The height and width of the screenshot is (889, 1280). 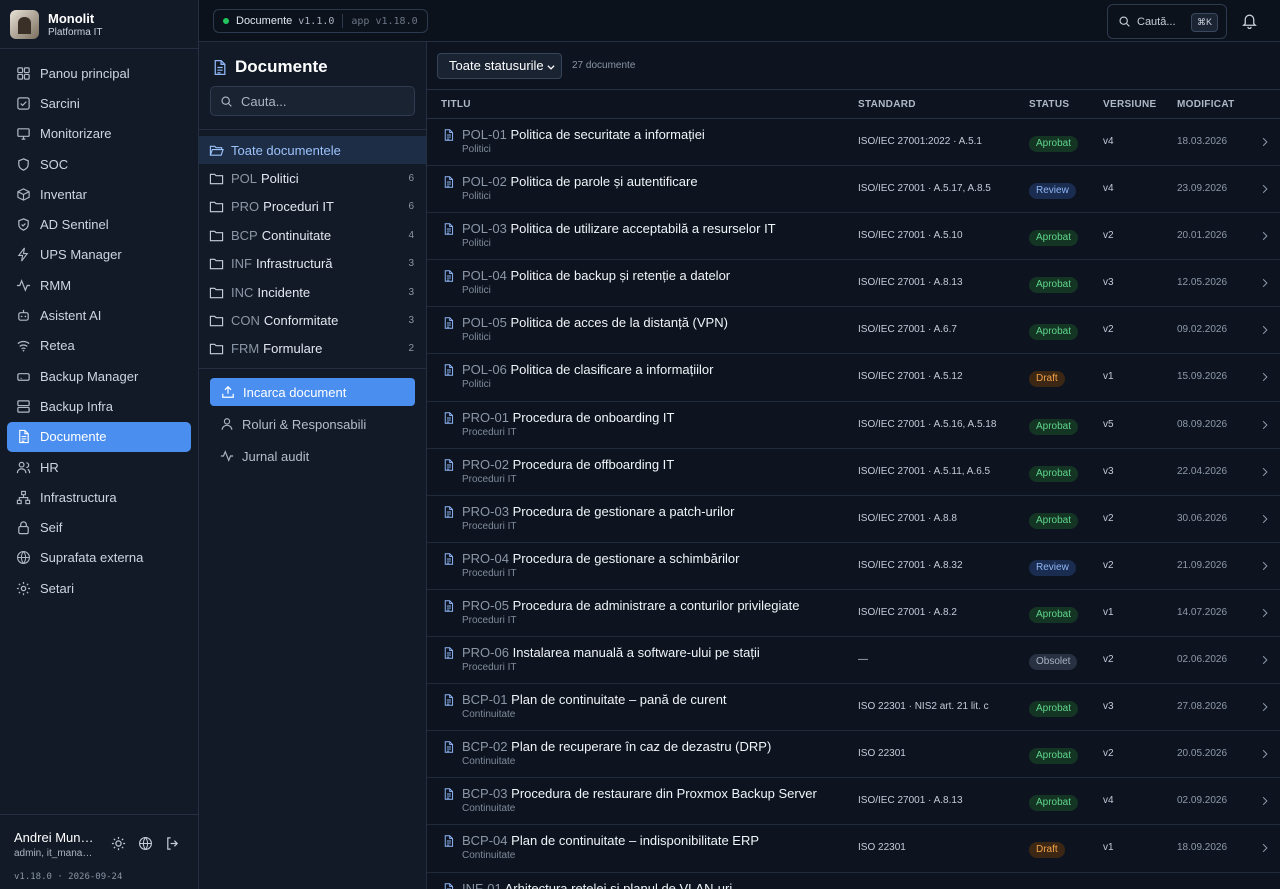 I want to click on folder-item-all: Toate documentele, so click(x=312, y=150).